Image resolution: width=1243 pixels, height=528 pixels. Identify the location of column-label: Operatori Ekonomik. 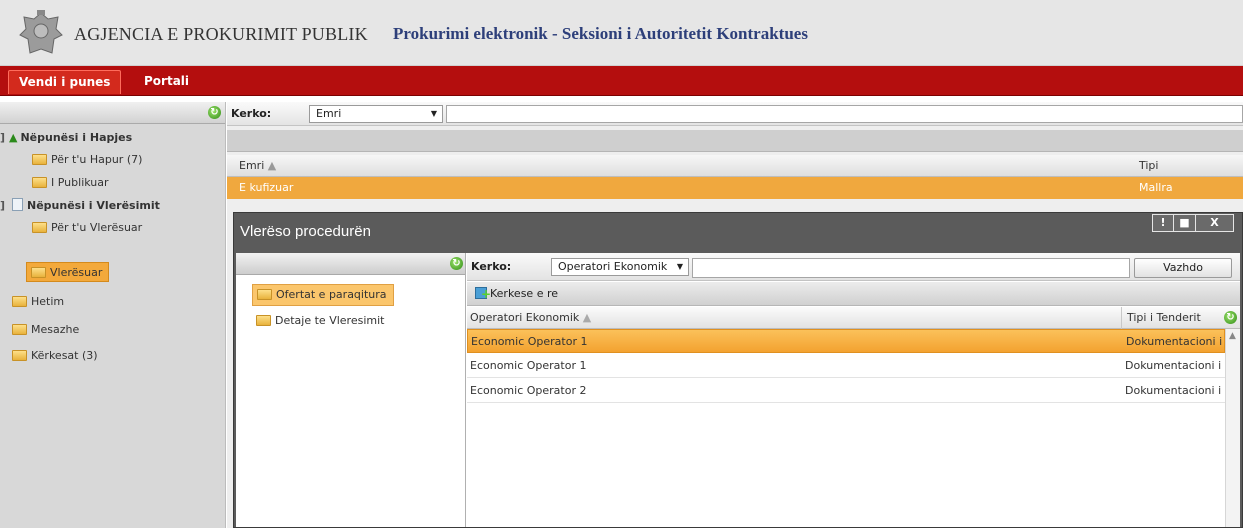
(525, 317).